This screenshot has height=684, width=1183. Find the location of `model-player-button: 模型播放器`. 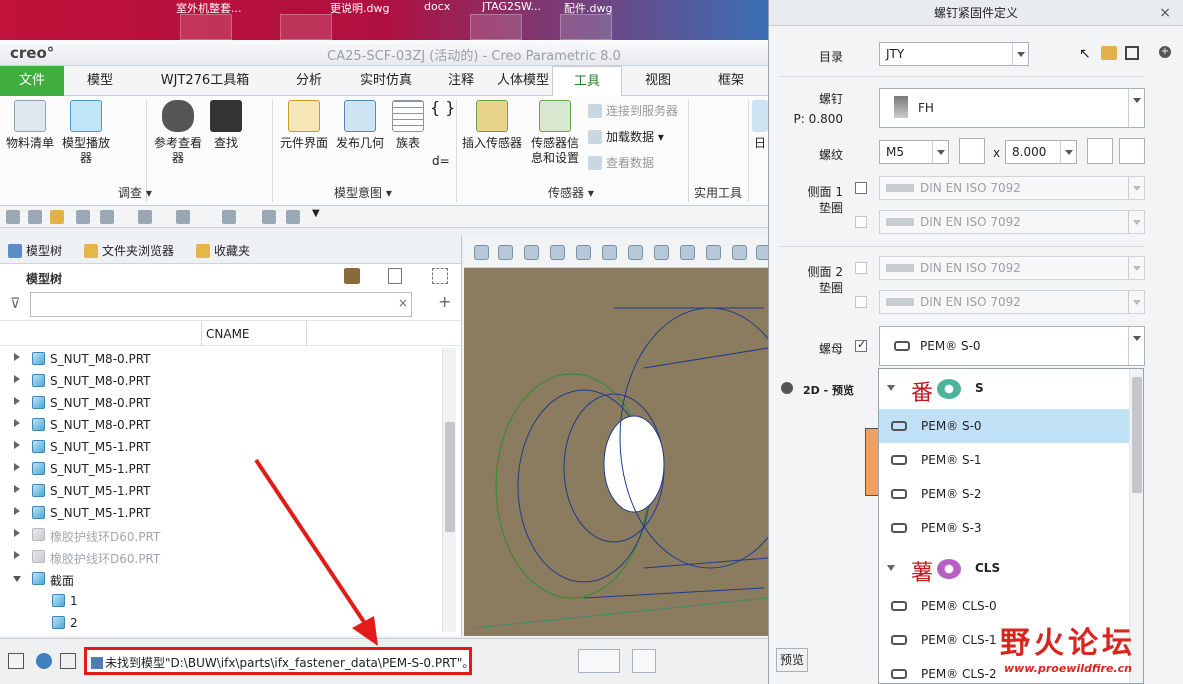

model-player-button: 模型播放器 is located at coordinates (86, 133).